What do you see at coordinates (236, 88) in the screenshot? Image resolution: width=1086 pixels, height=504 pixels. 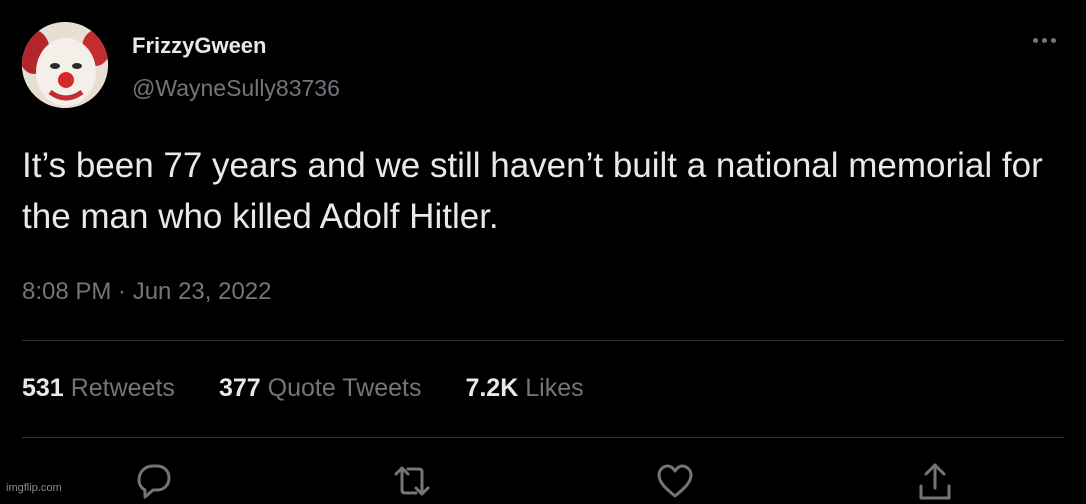 I see `author-handle: @WayneSully83736` at bounding box center [236, 88].